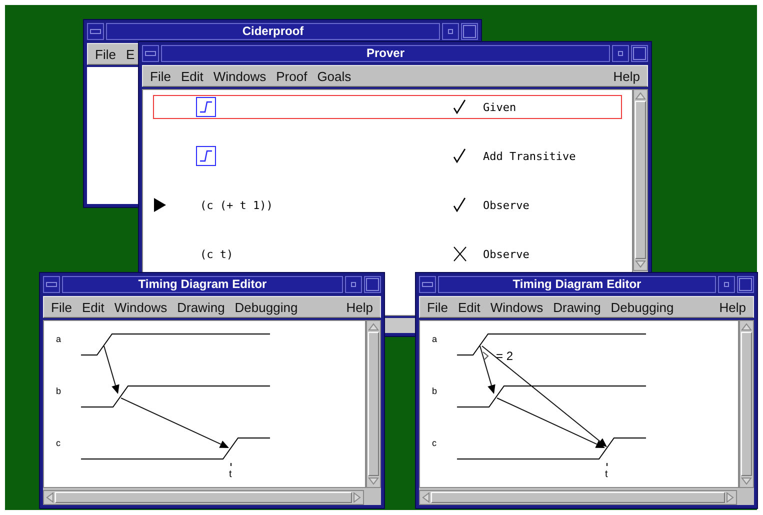 Image resolution: width=763 pixels, height=515 pixels. What do you see at coordinates (387, 254) in the screenshot?
I see `proof-row: (c t) Observe` at bounding box center [387, 254].